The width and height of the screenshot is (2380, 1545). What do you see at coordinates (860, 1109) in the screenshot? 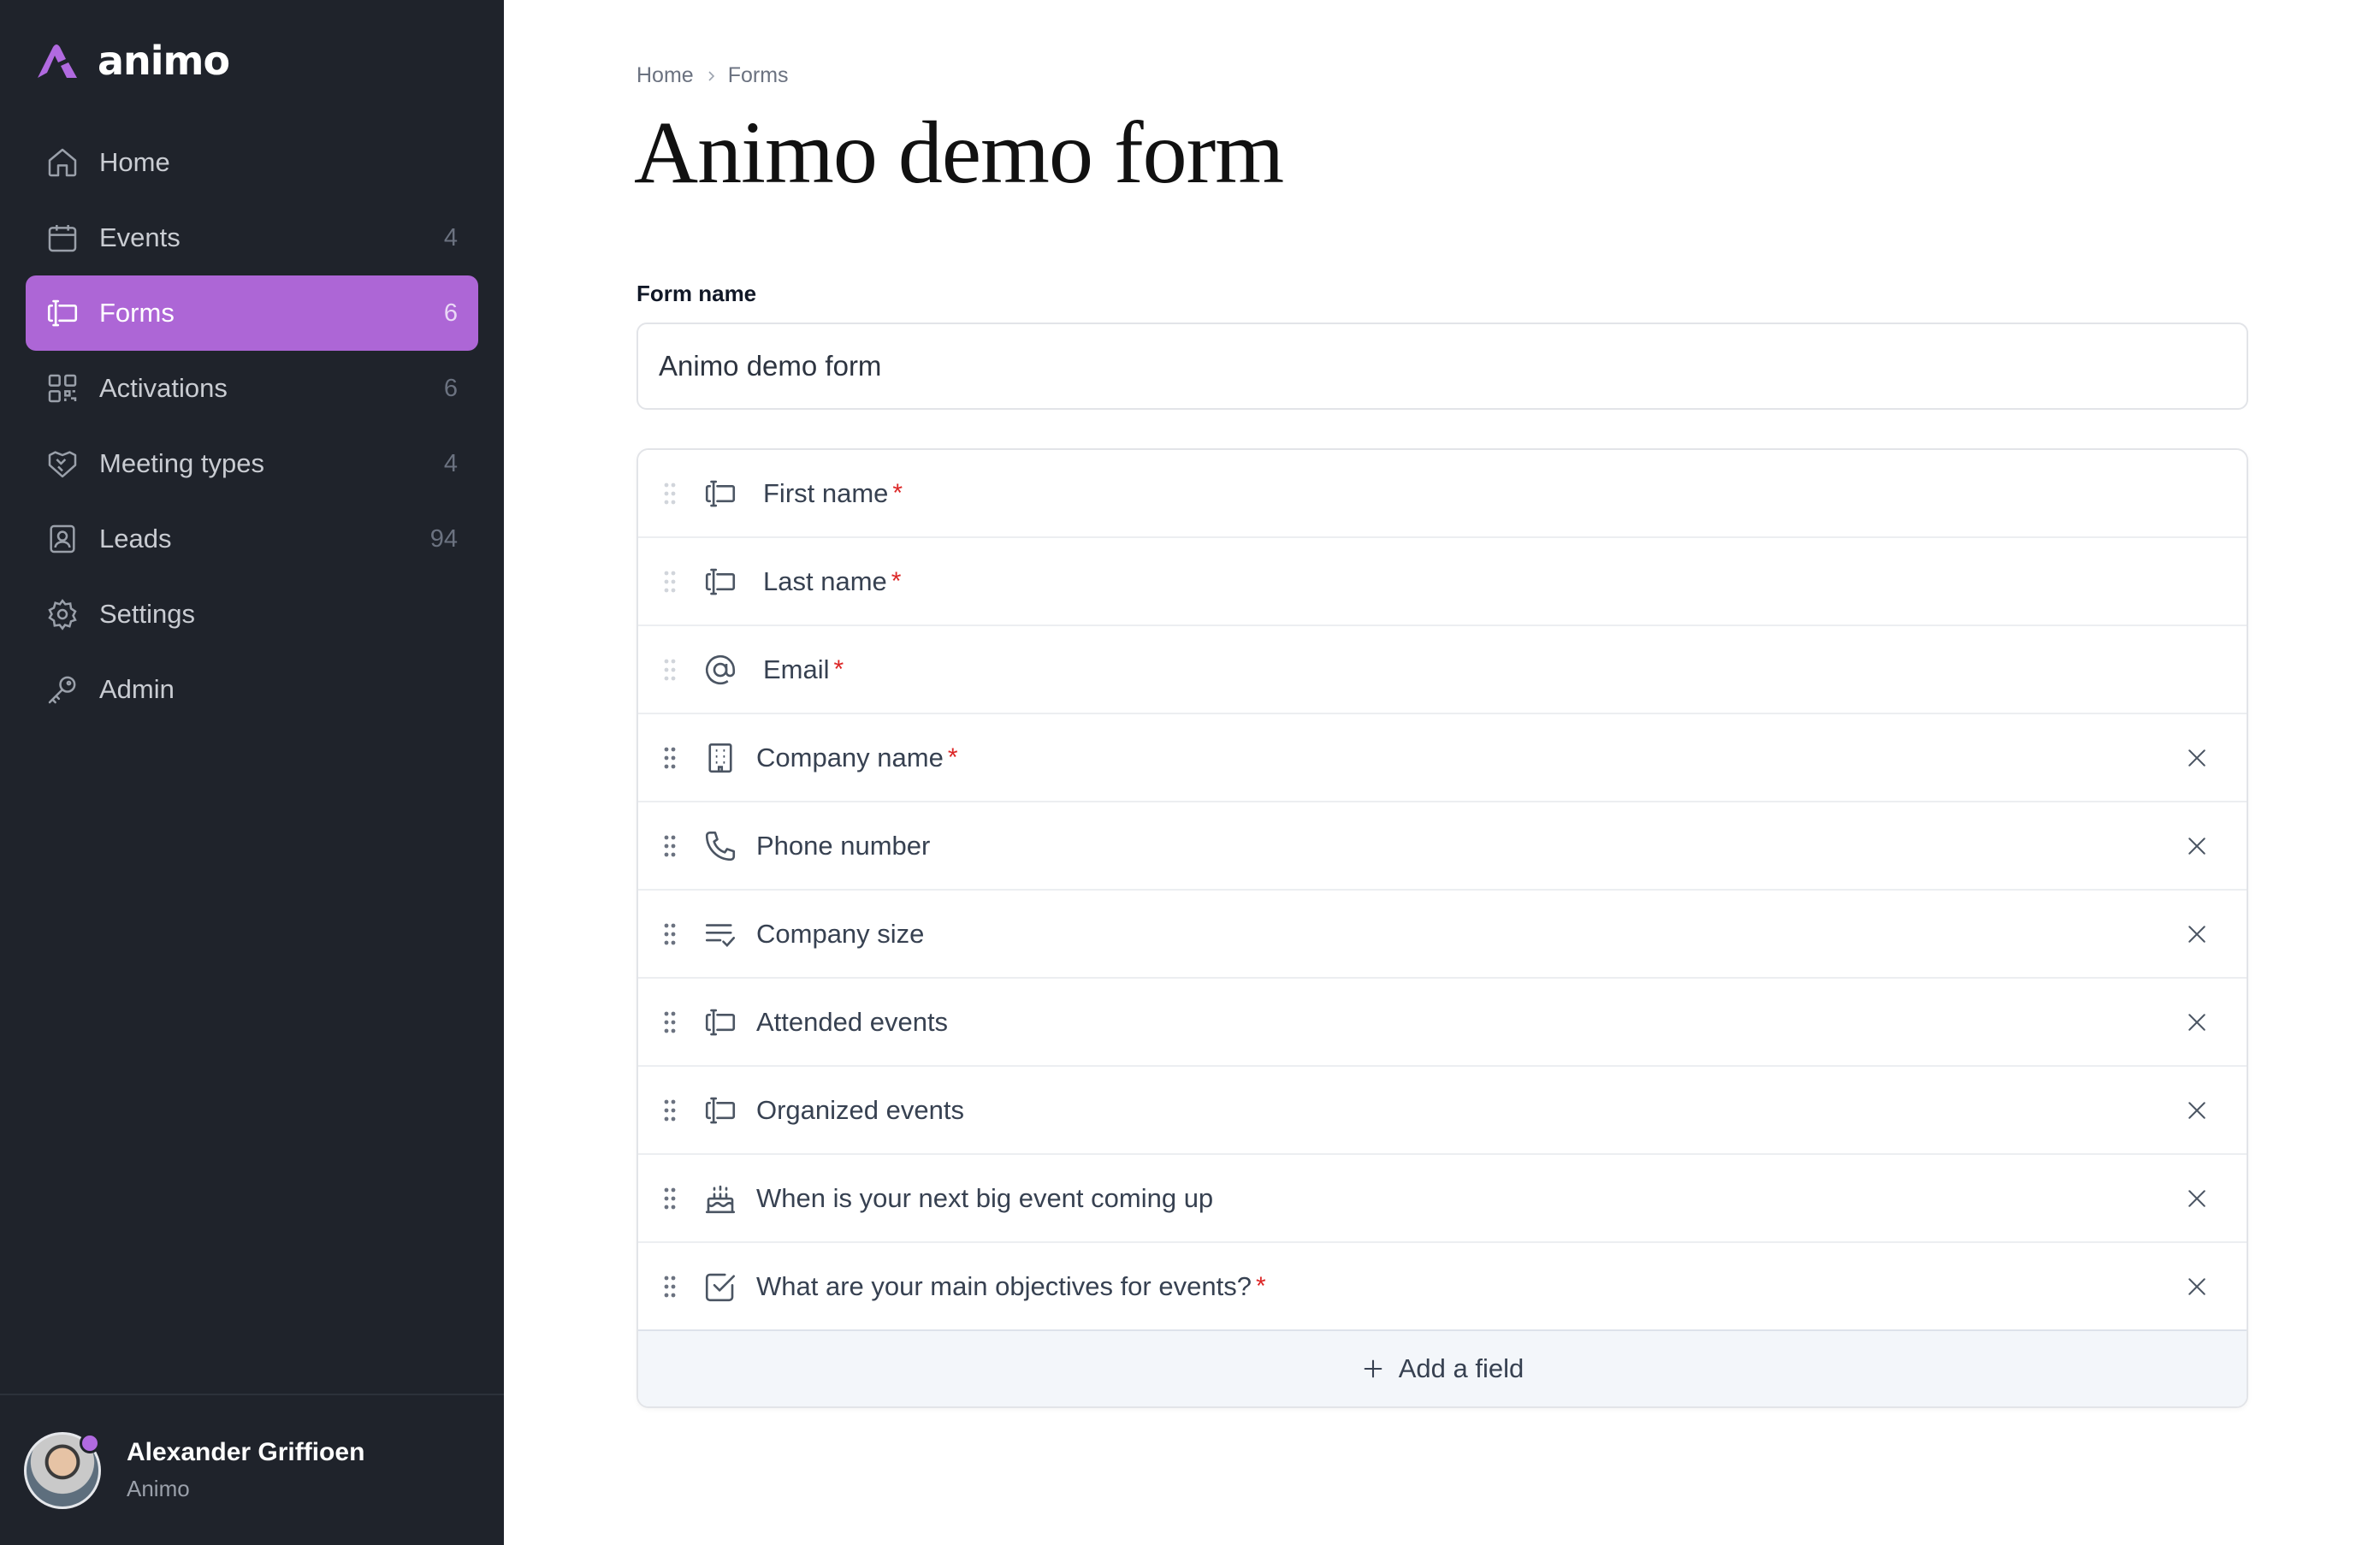
I see `field-label: Organized events` at bounding box center [860, 1109].